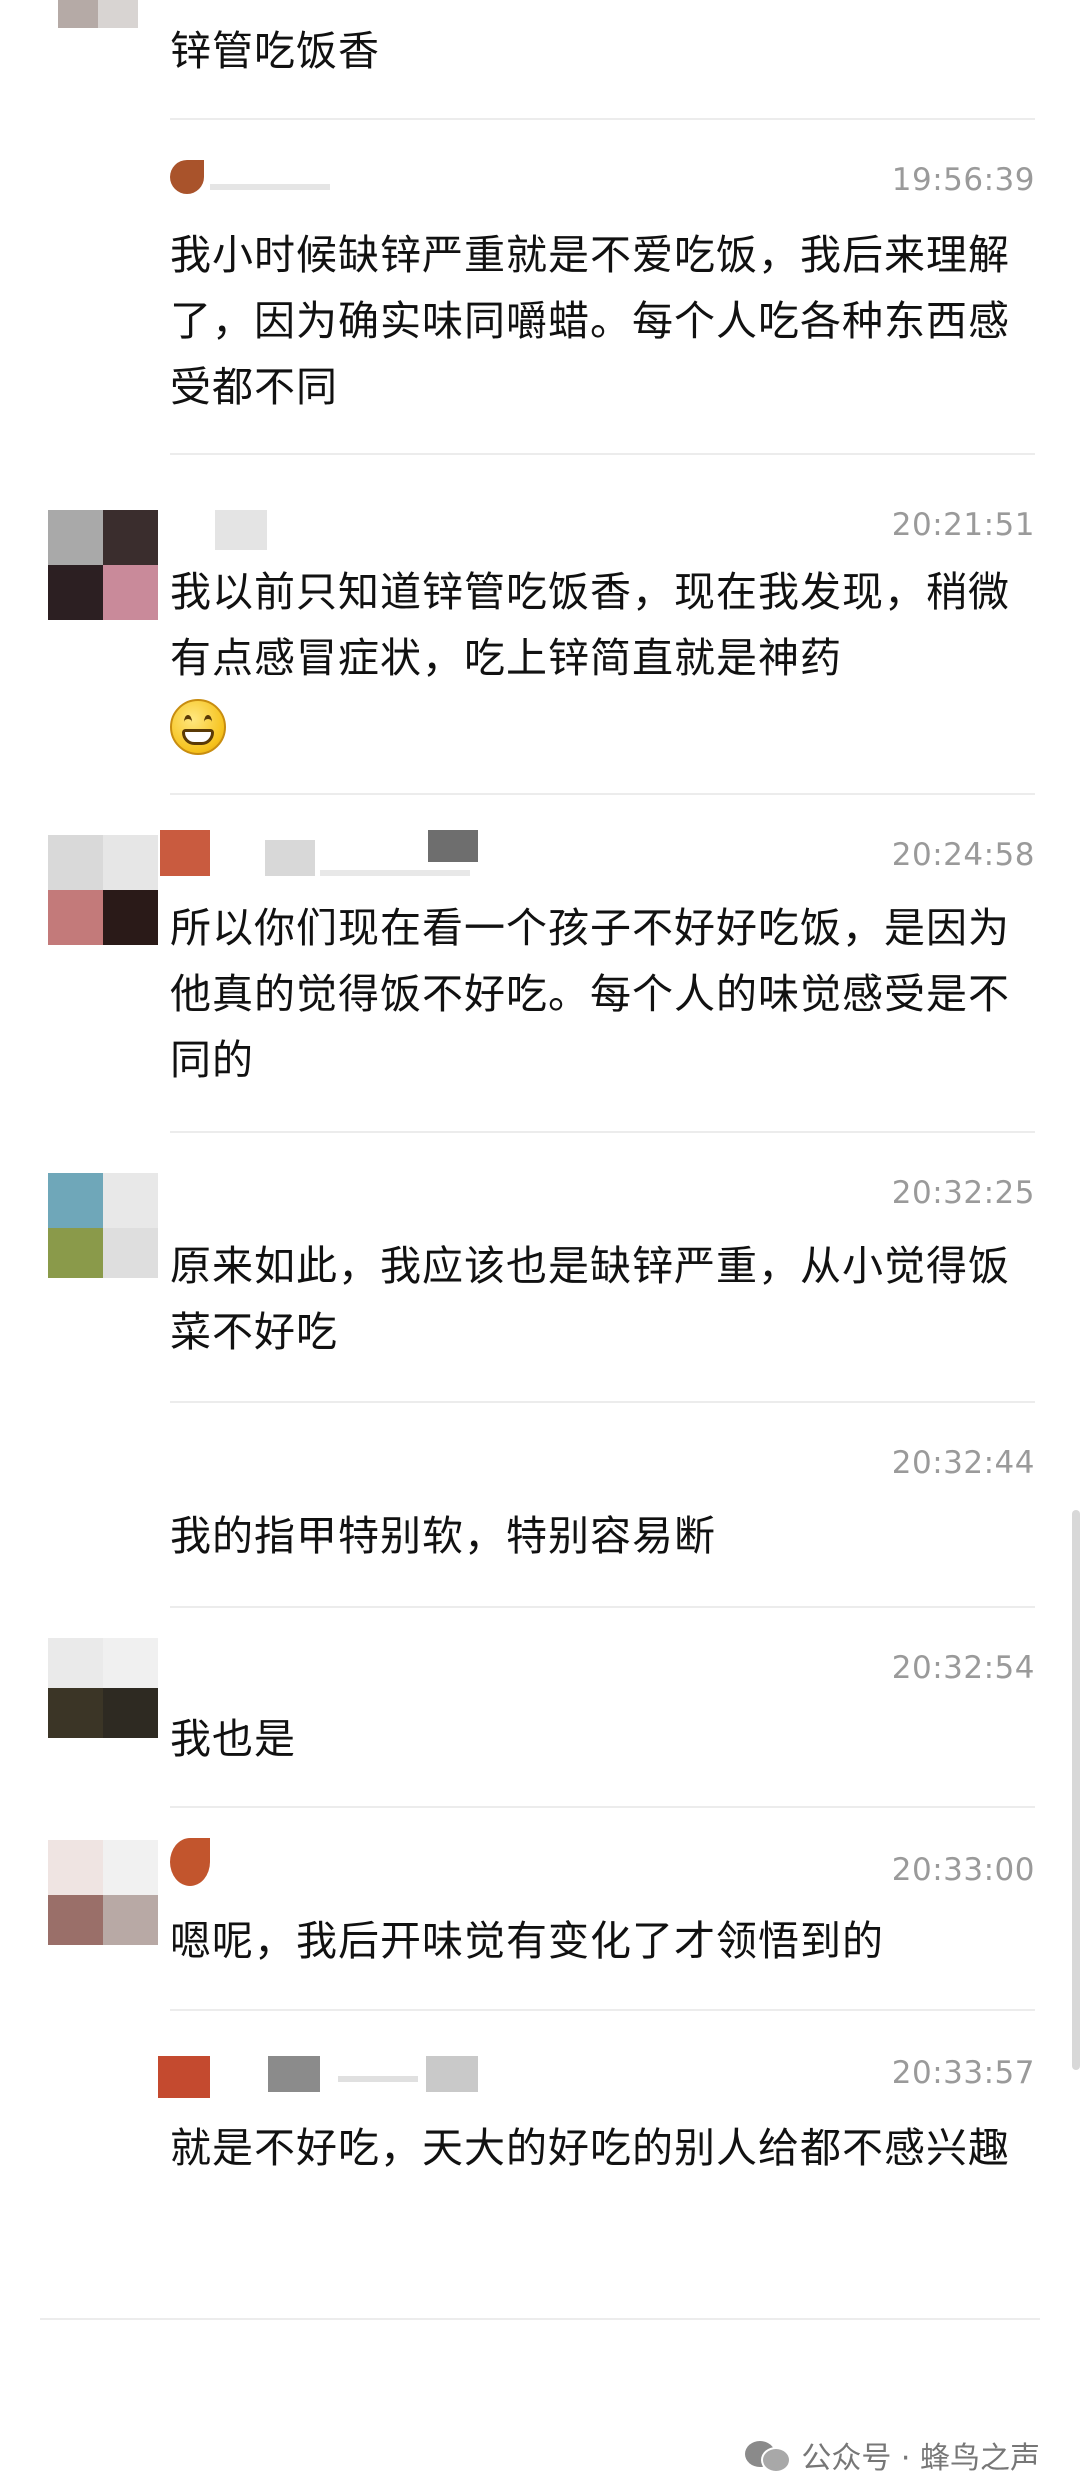 The image size is (1080, 2478). I want to click on message-text: 嗯呢，我后开味觉有变化了才领悟到的, so click(527, 1941).